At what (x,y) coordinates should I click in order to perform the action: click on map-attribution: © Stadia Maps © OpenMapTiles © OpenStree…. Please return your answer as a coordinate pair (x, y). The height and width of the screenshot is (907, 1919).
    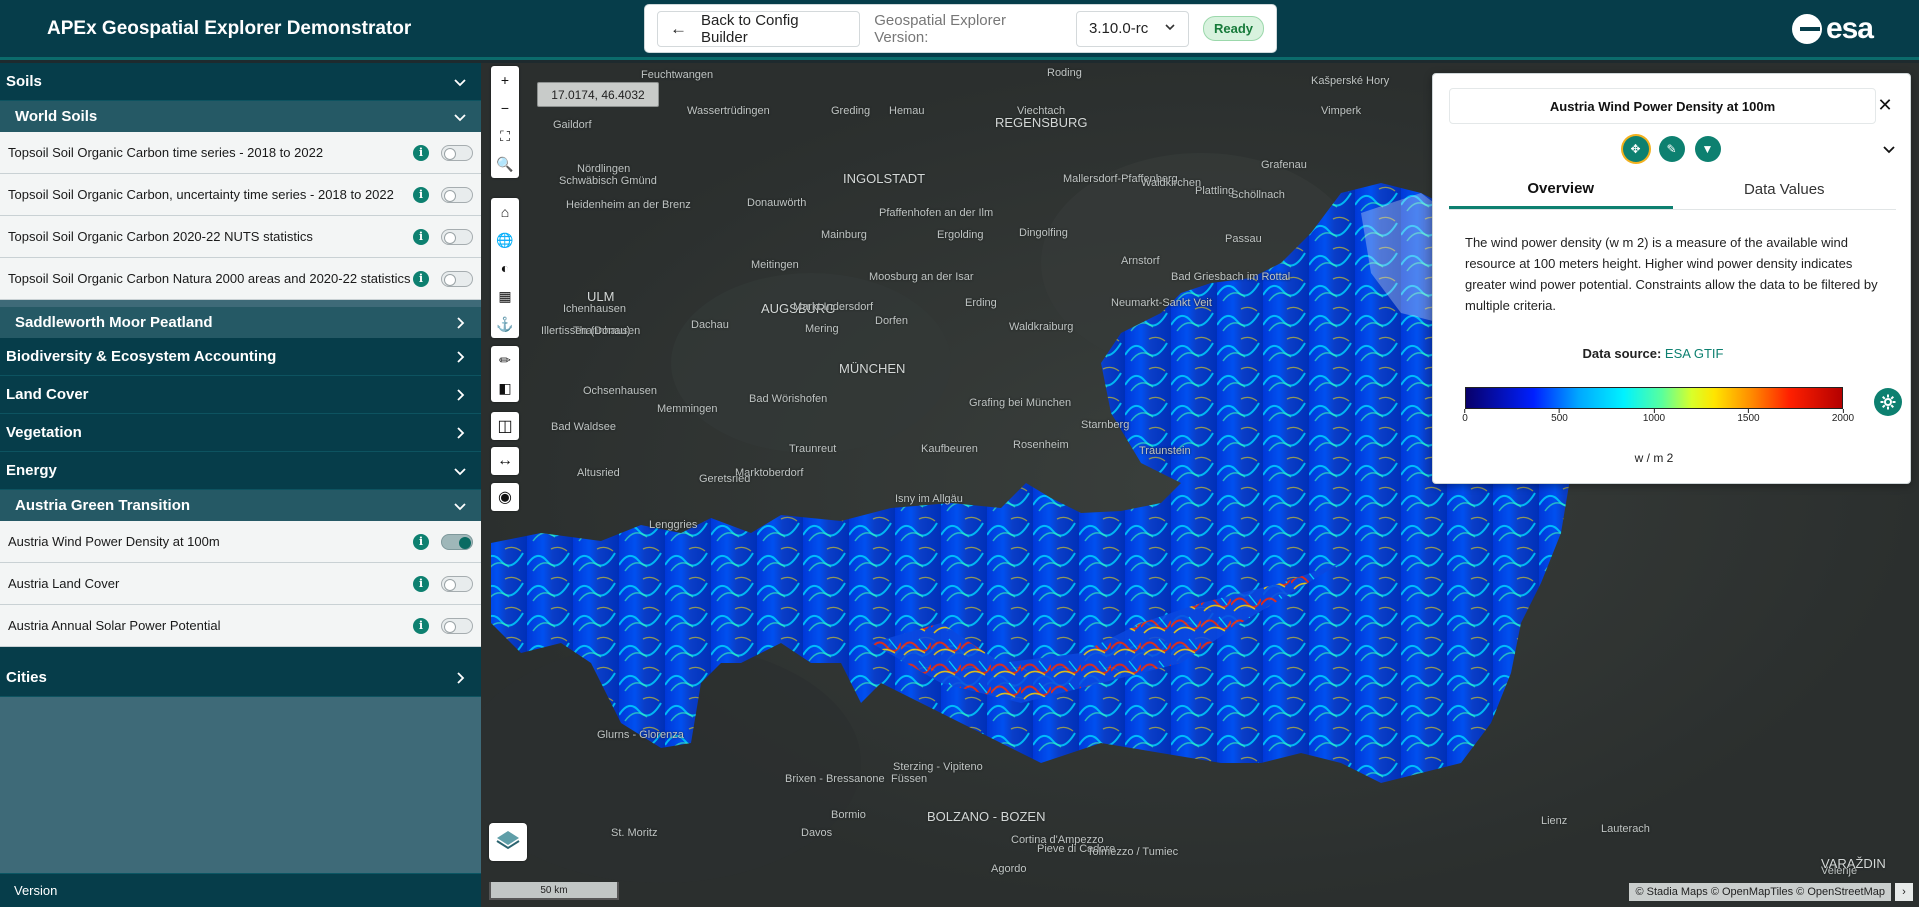
    Looking at the image, I should click on (1760, 892).